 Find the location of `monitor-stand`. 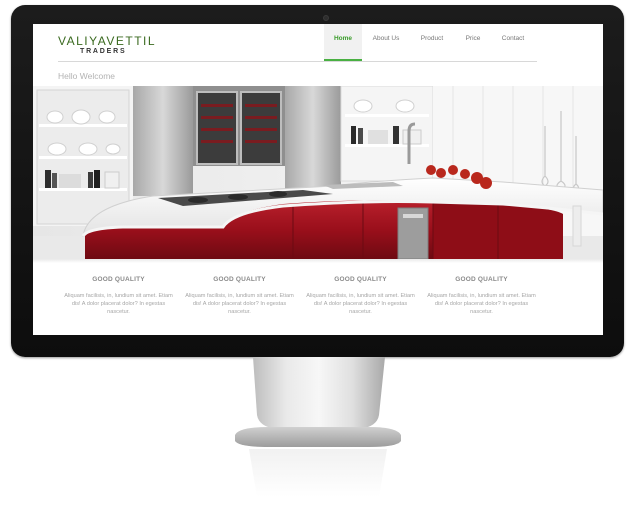

monitor-stand is located at coordinates (318, 427).